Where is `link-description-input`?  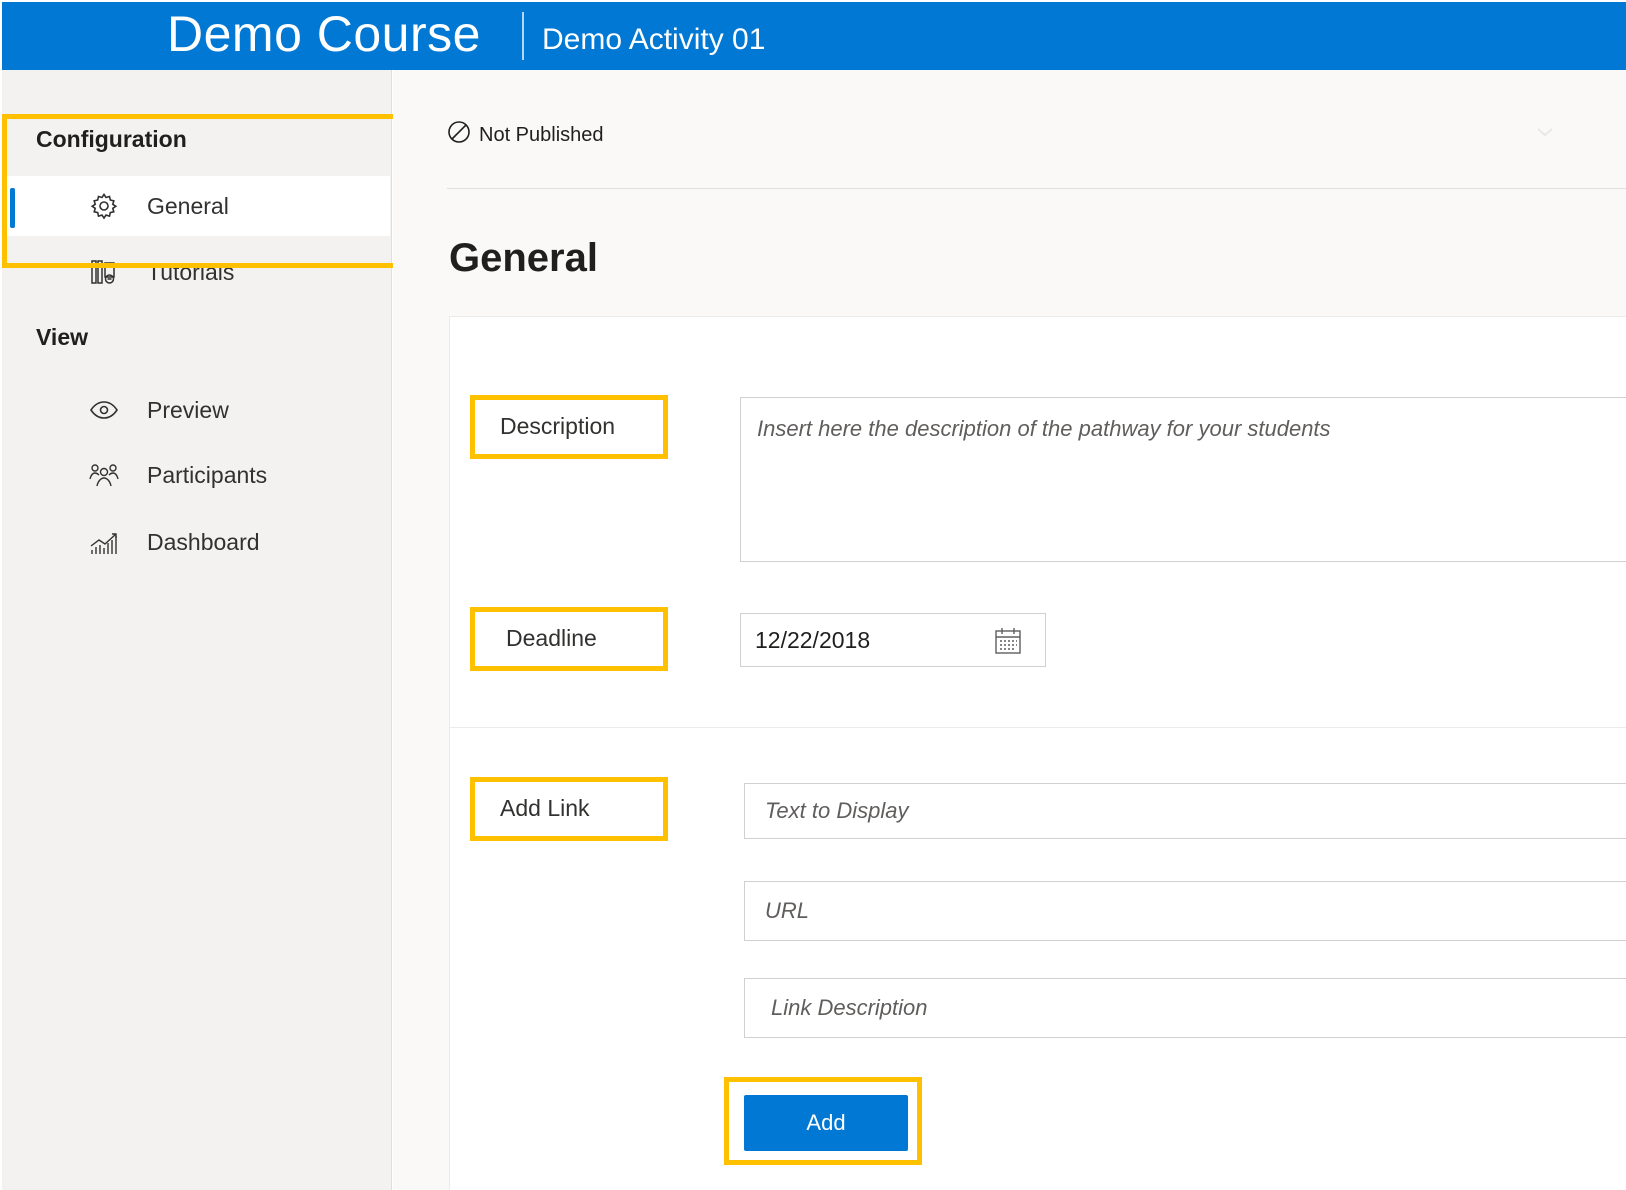 link-description-input is located at coordinates (1185, 1008).